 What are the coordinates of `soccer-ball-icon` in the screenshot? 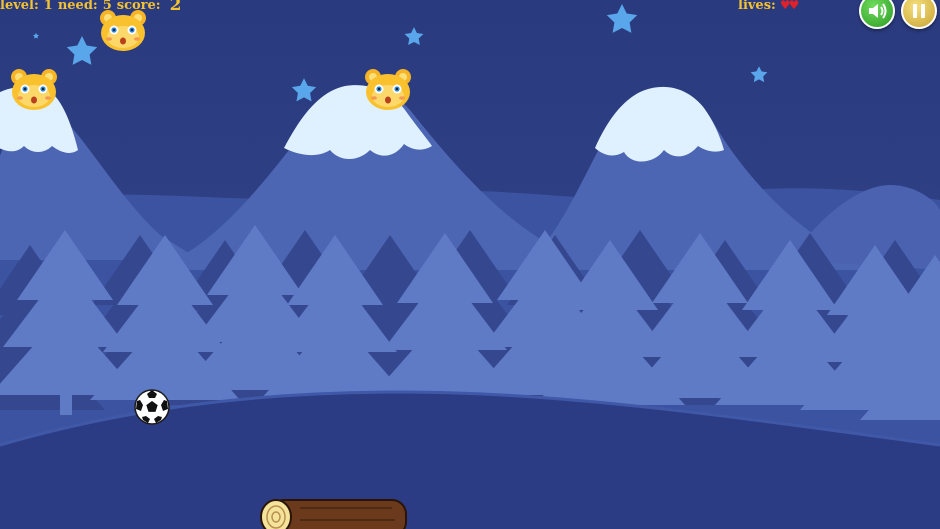 It's located at (152, 407).